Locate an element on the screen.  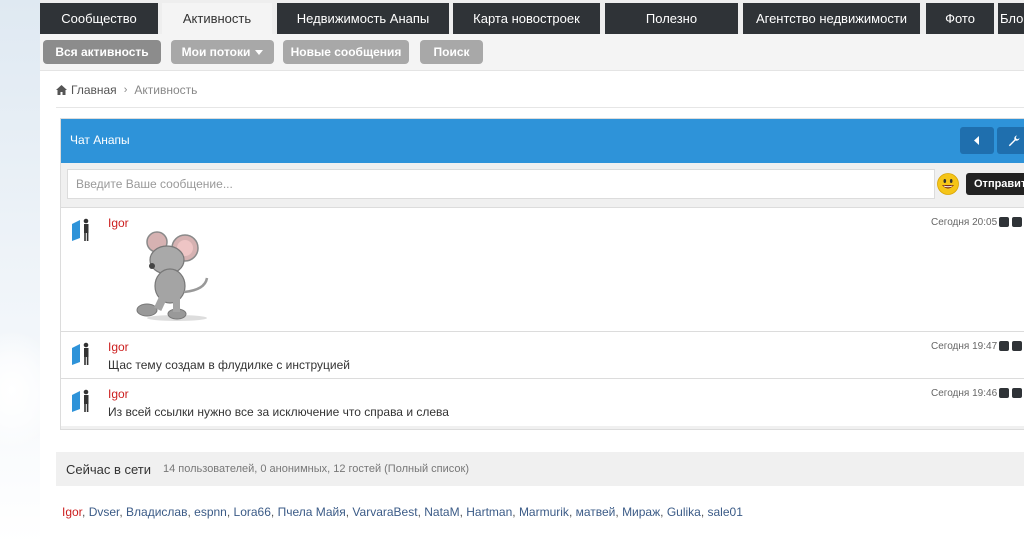
chat-header: Чат Анапы is located at coordinates (542, 141).